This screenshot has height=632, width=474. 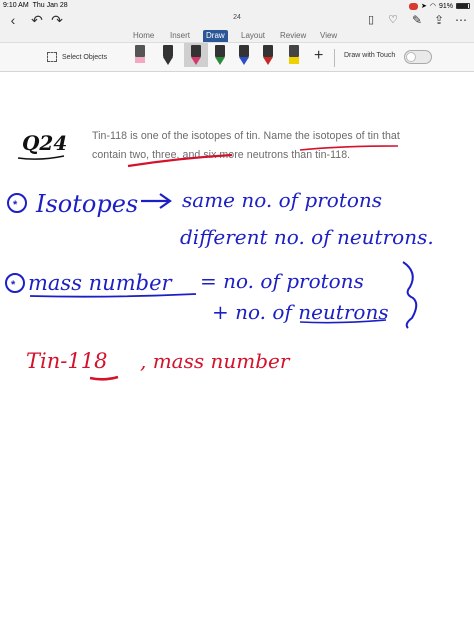 I want to click on add-pen-button: +, so click(x=318, y=56).